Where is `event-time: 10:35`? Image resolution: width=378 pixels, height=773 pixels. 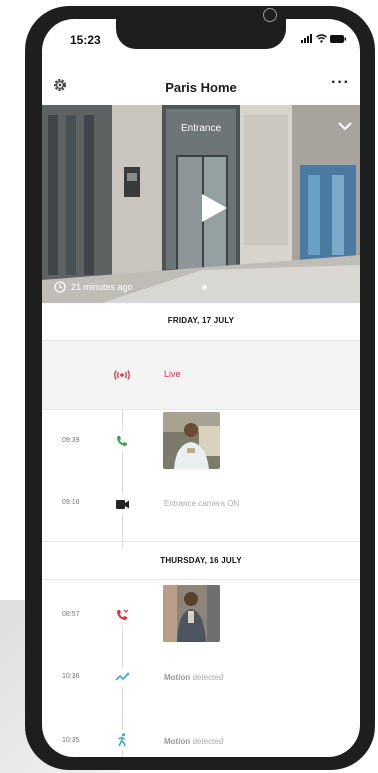
event-time: 10:35 is located at coordinates (71, 740).